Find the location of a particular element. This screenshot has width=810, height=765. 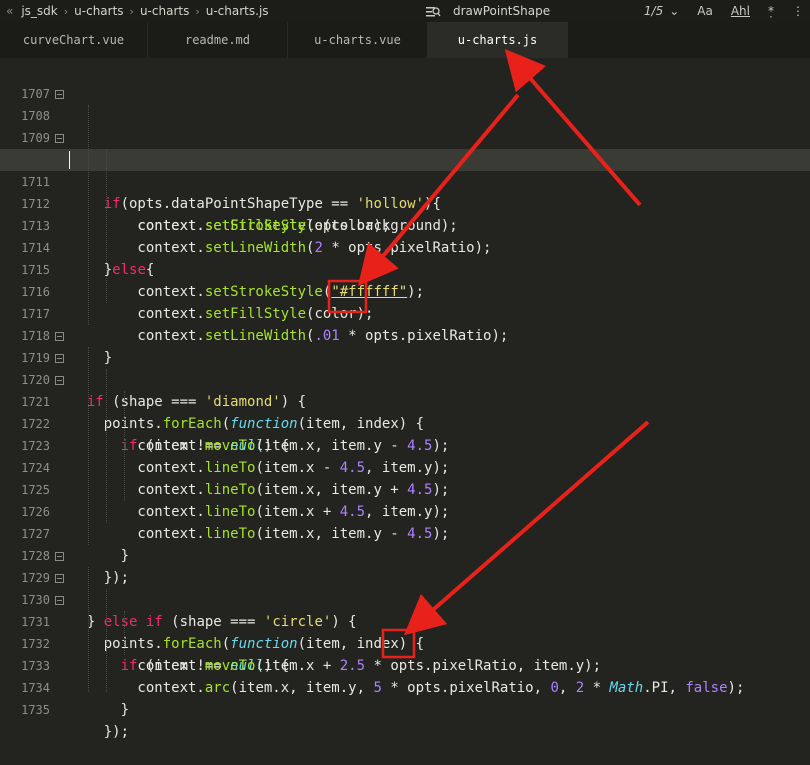

code-line: 1714 }else{ is located at coordinates (405, 246).